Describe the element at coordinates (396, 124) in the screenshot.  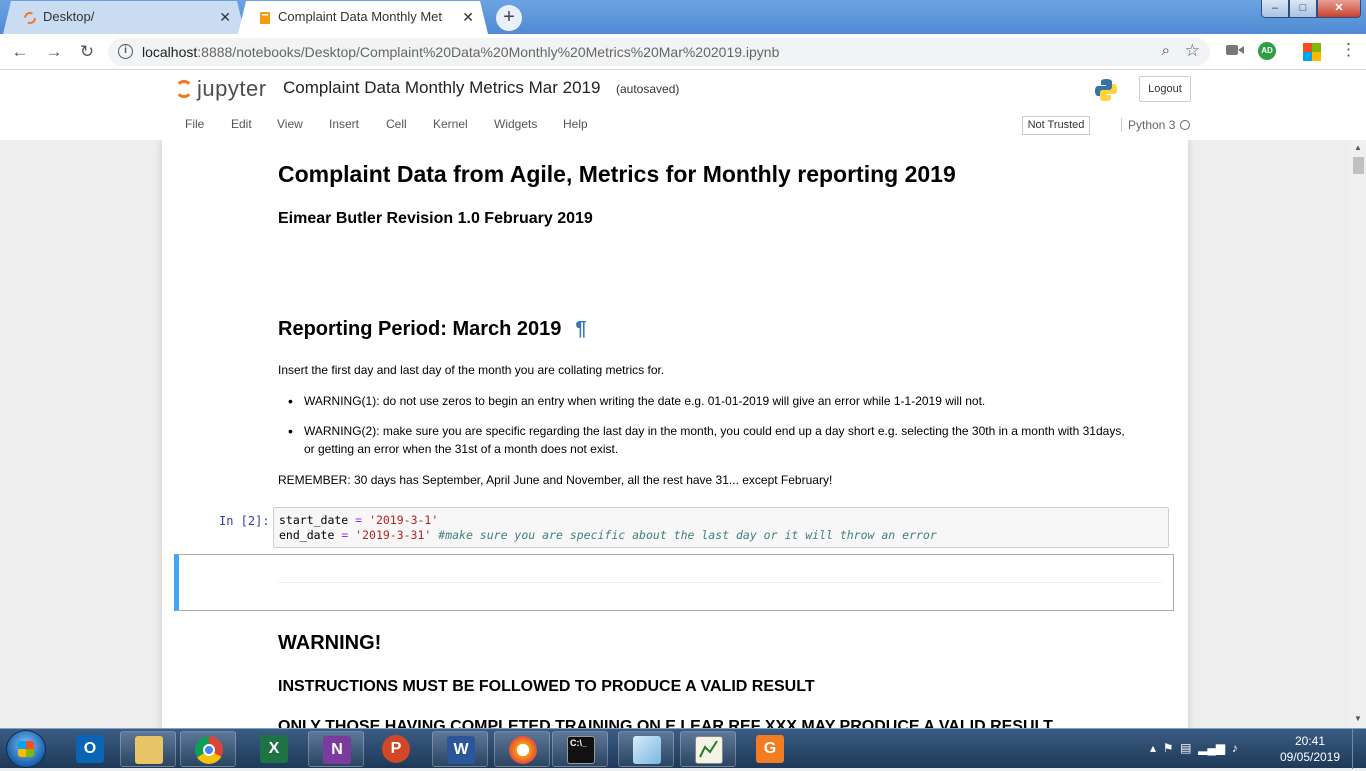
I see `menu-cell: Cell` at that location.